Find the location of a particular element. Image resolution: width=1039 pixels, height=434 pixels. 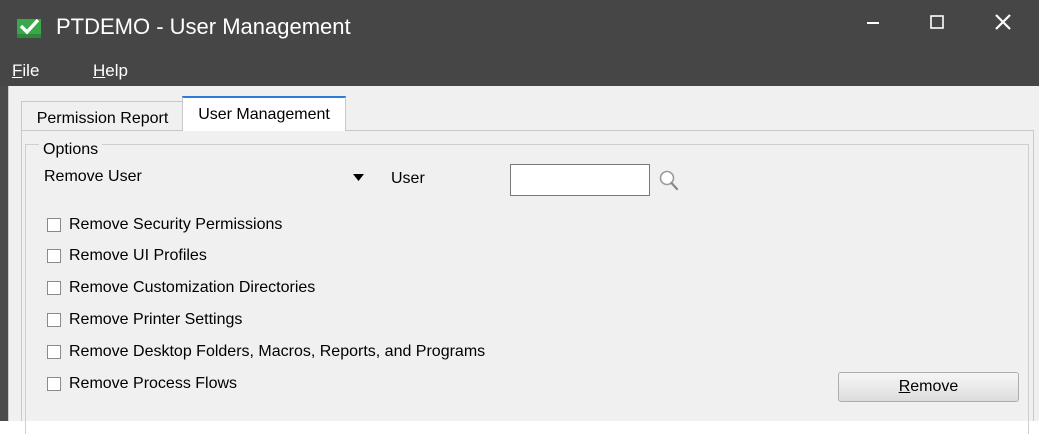

checkbox-label: Remove Customization Directories is located at coordinates (192, 287).